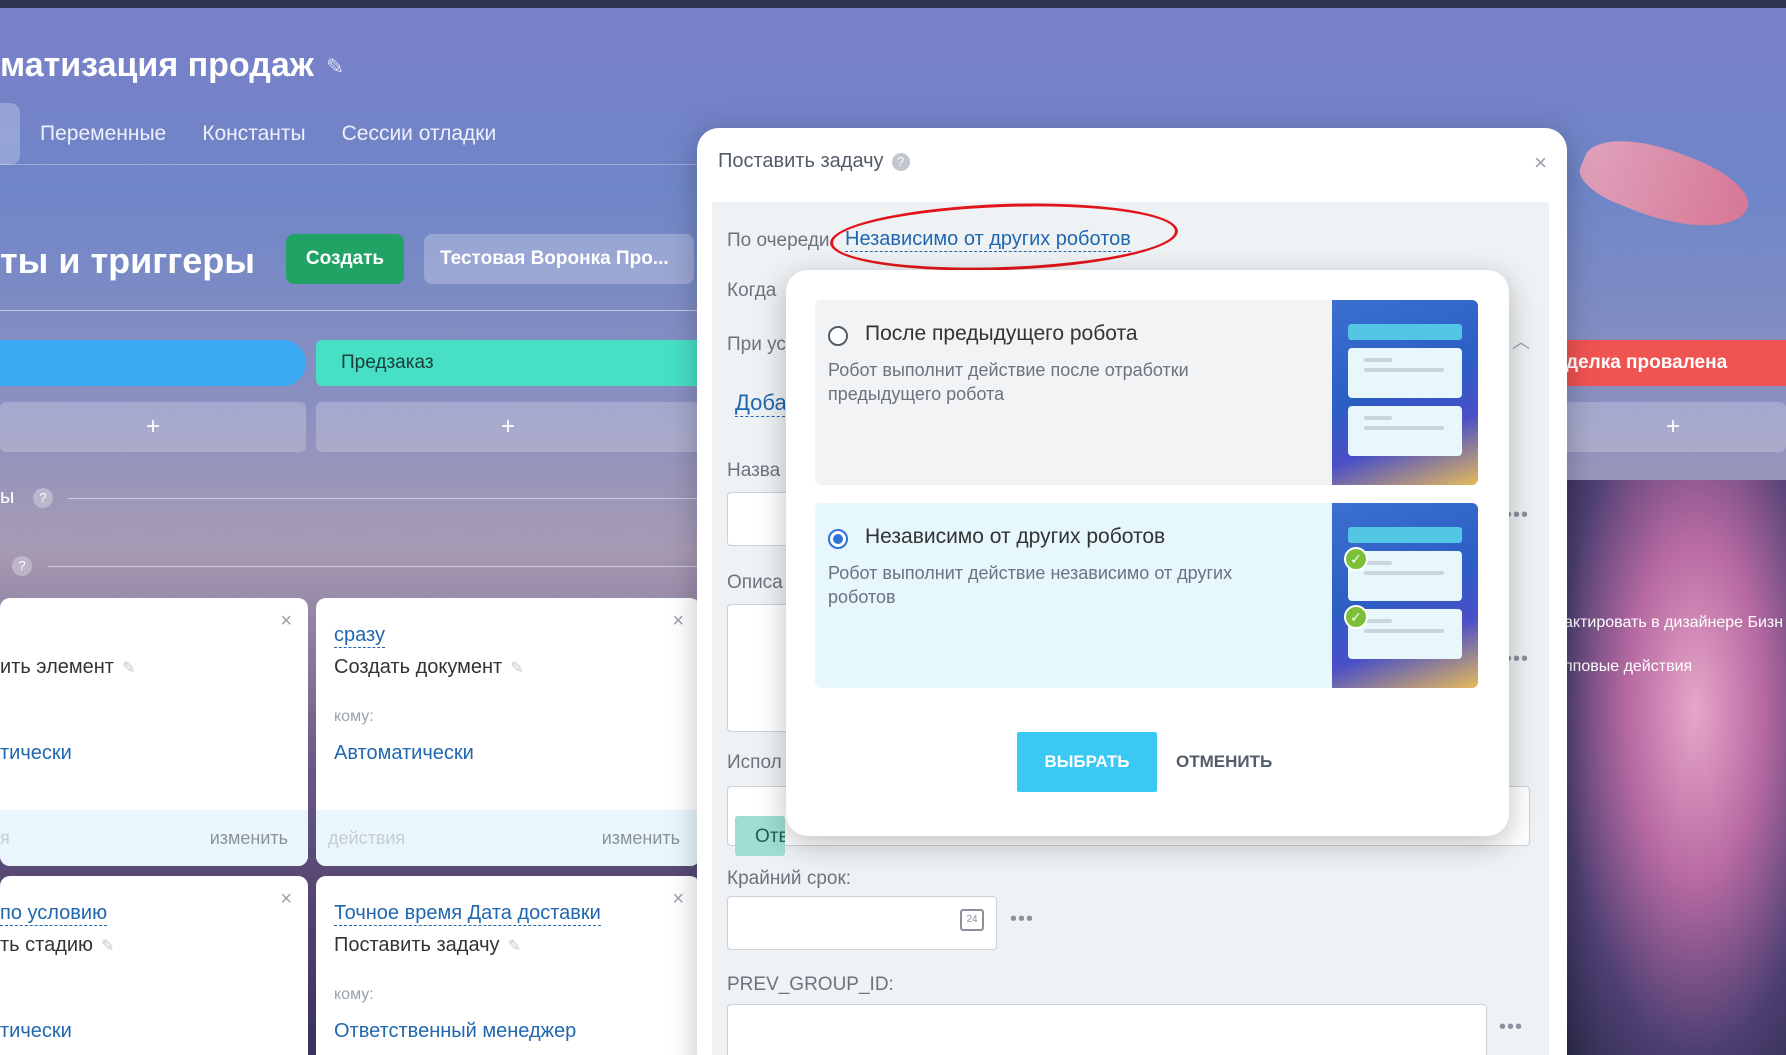 The width and height of the screenshot is (1786, 1055). I want to click on card-title: Поставить задачу ✎, so click(427, 945).